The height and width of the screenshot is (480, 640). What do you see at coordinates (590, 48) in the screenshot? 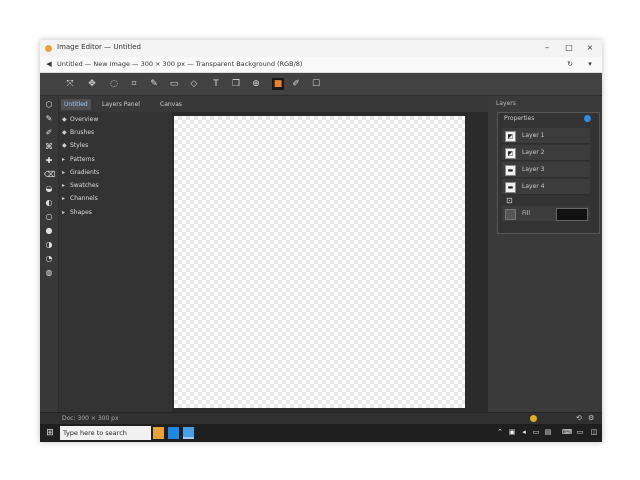
I see `close-icon: ×` at bounding box center [590, 48].